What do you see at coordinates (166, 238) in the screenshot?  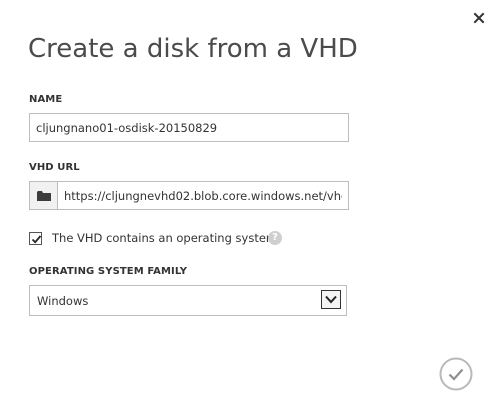 I see `os-checkbox-label: The VHD contains an operating system.` at bounding box center [166, 238].